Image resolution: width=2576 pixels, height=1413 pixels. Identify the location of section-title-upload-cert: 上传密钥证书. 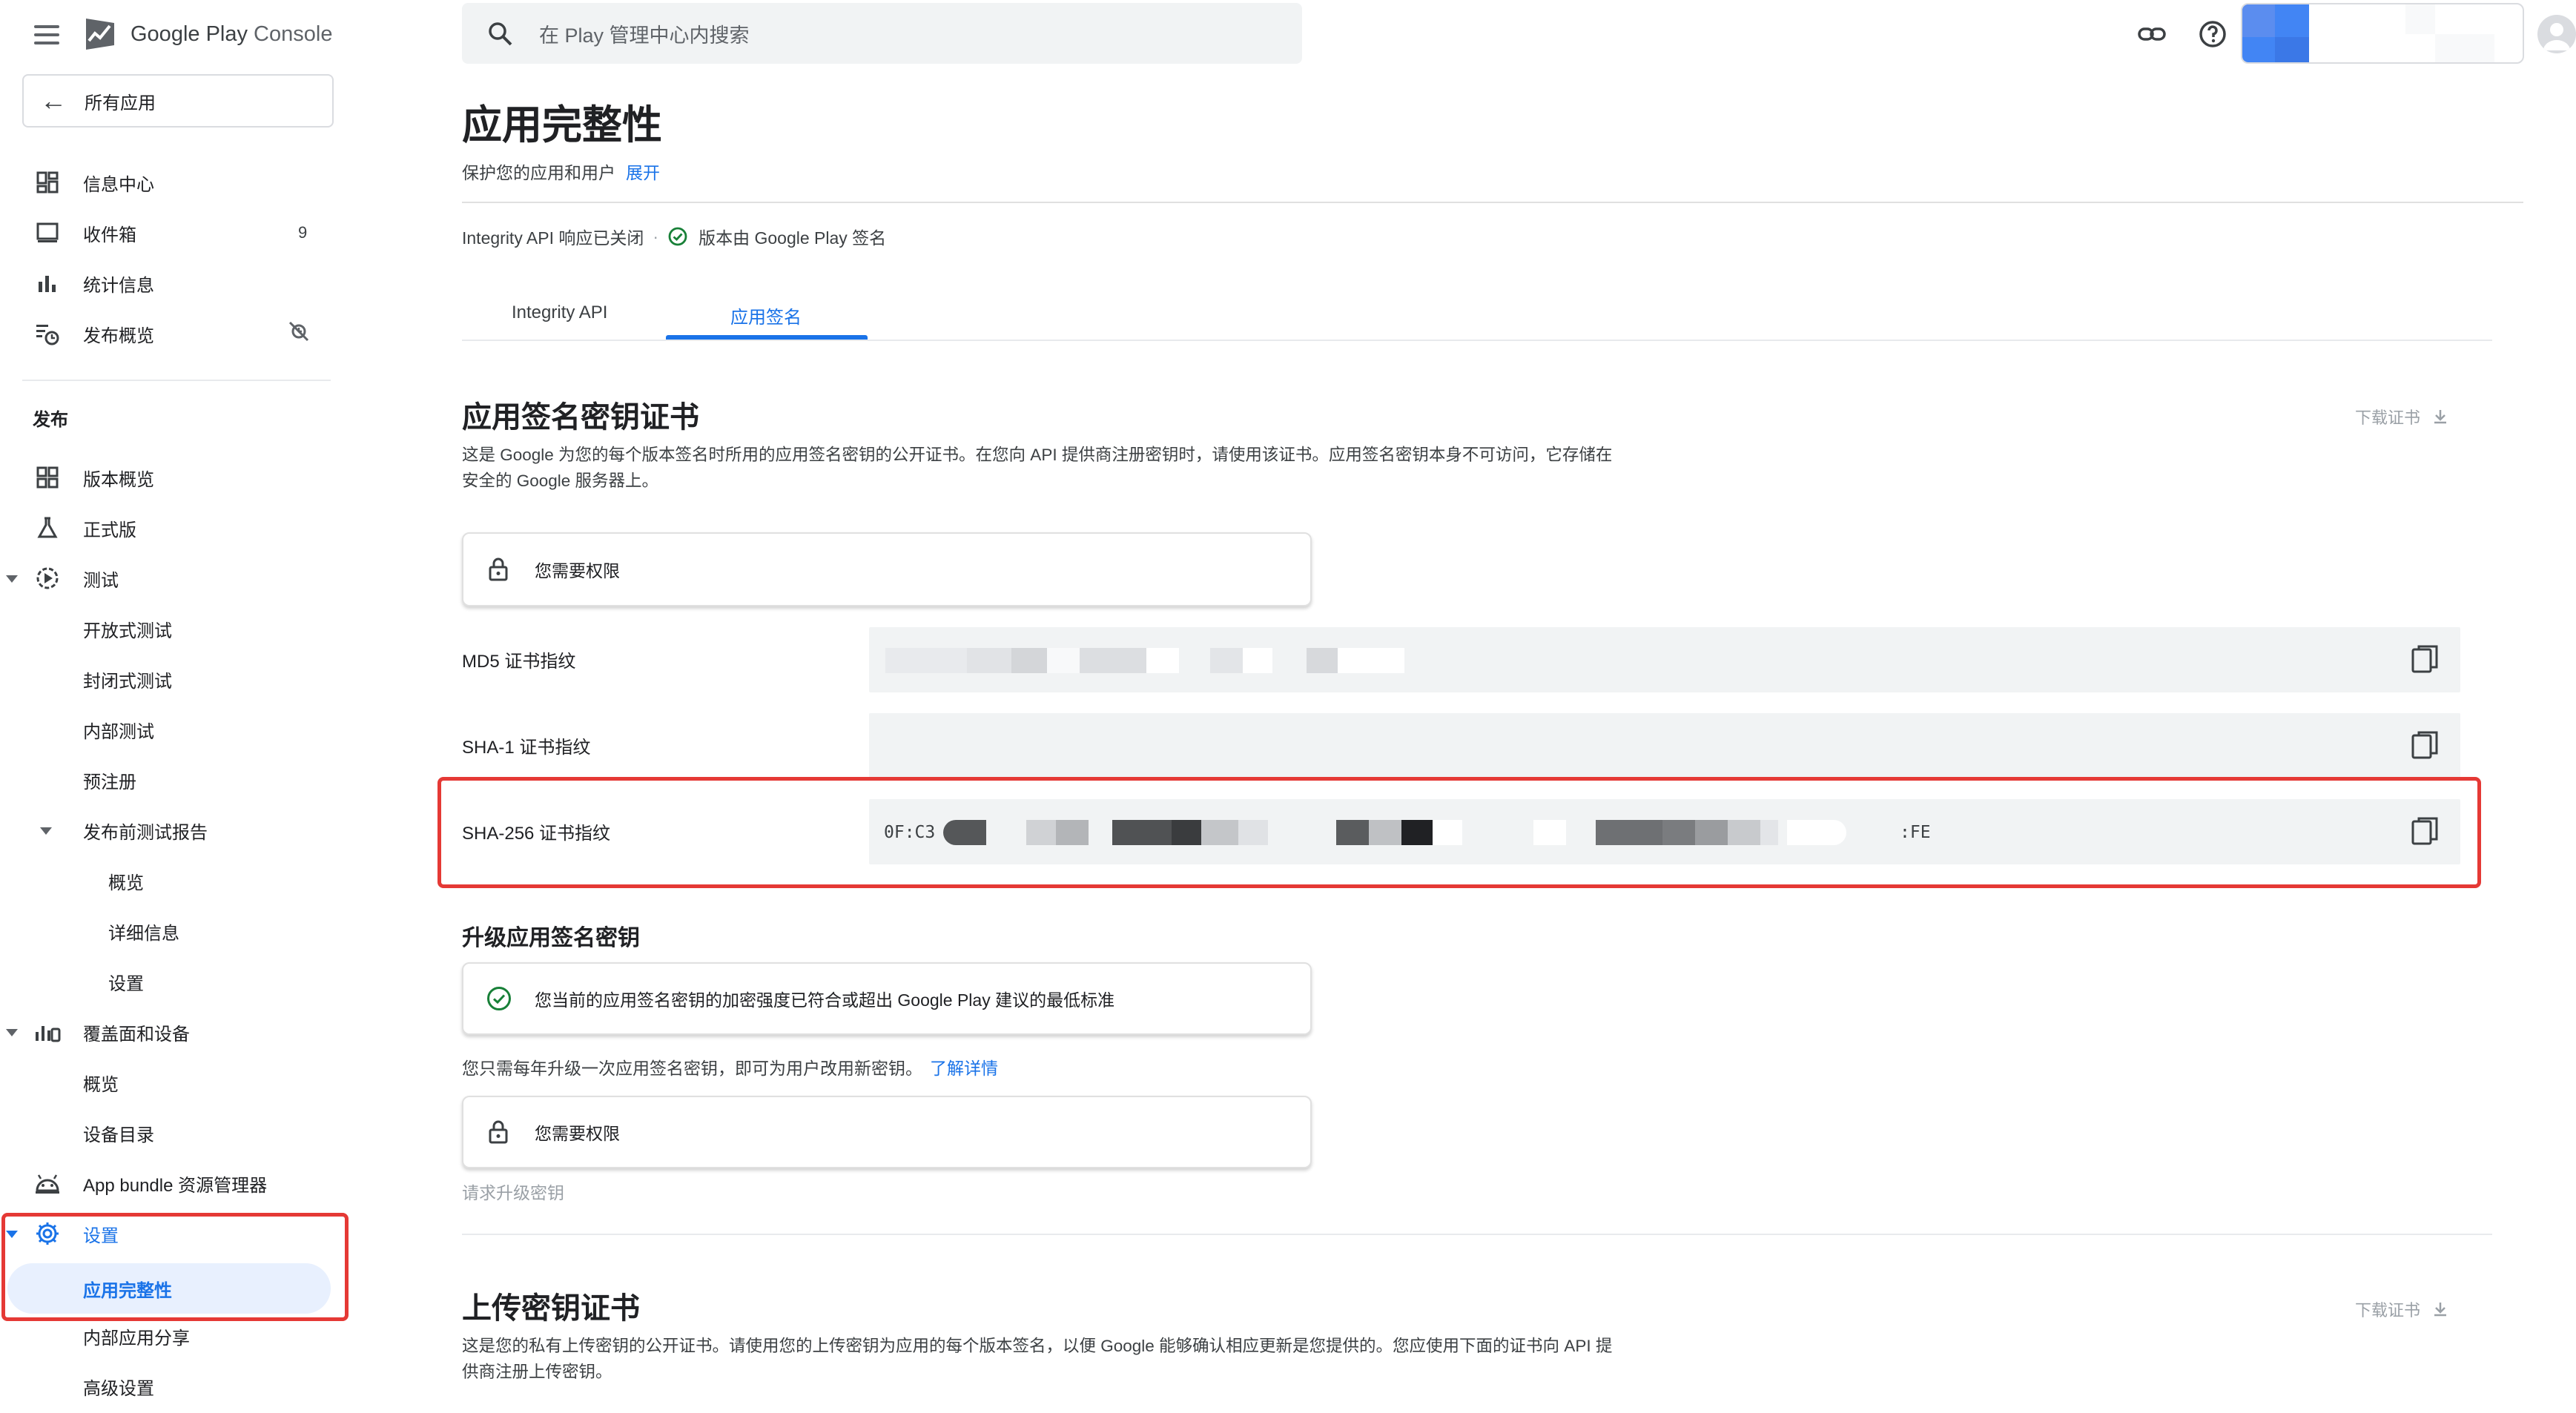
(551, 1308).